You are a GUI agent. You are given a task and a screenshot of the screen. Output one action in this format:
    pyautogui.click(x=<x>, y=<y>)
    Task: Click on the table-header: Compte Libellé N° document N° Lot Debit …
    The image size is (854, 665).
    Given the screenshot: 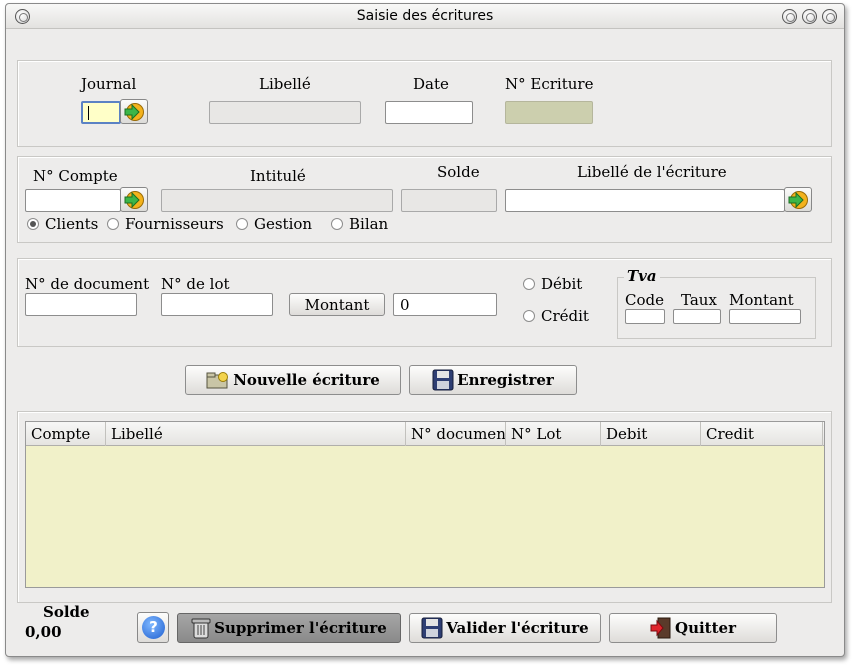 What is the action you would take?
    pyautogui.click(x=425, y=434)
    